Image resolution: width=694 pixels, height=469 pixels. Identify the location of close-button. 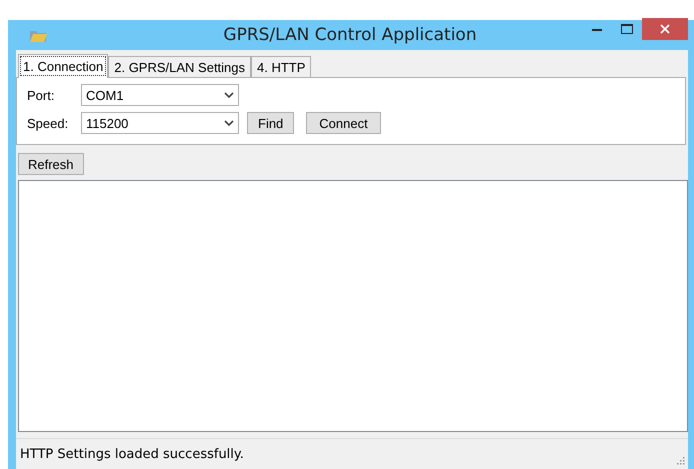
(665, 29).